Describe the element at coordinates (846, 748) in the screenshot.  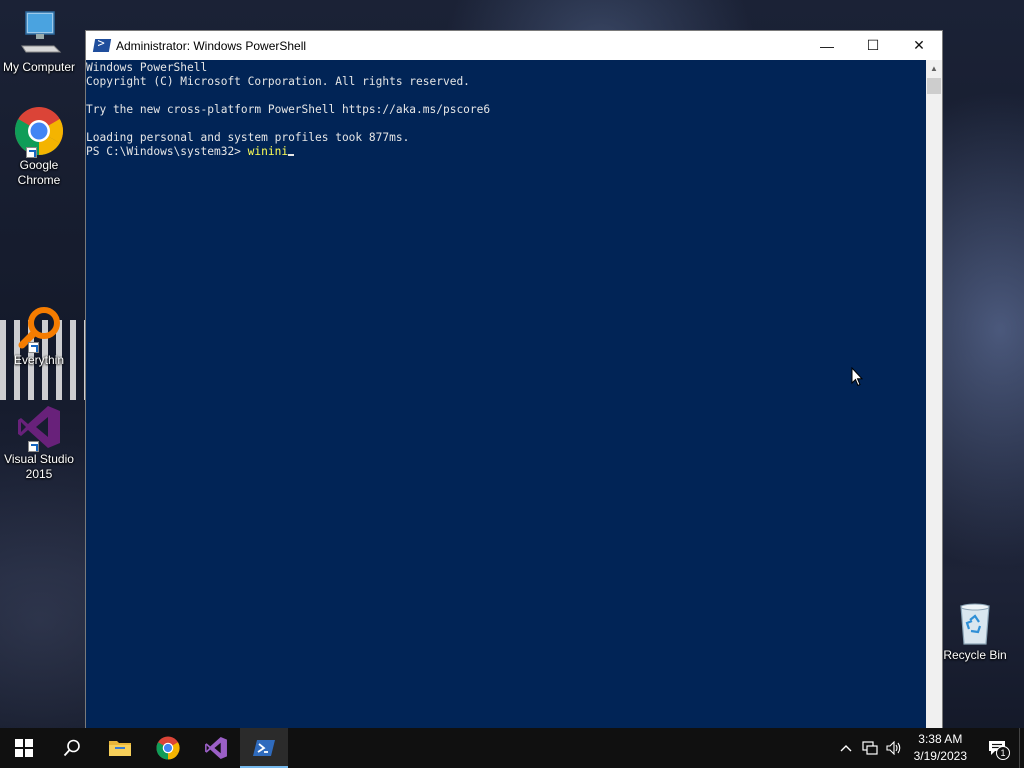
I see `show-hidden-icons-chevron-up-icon` at that location.